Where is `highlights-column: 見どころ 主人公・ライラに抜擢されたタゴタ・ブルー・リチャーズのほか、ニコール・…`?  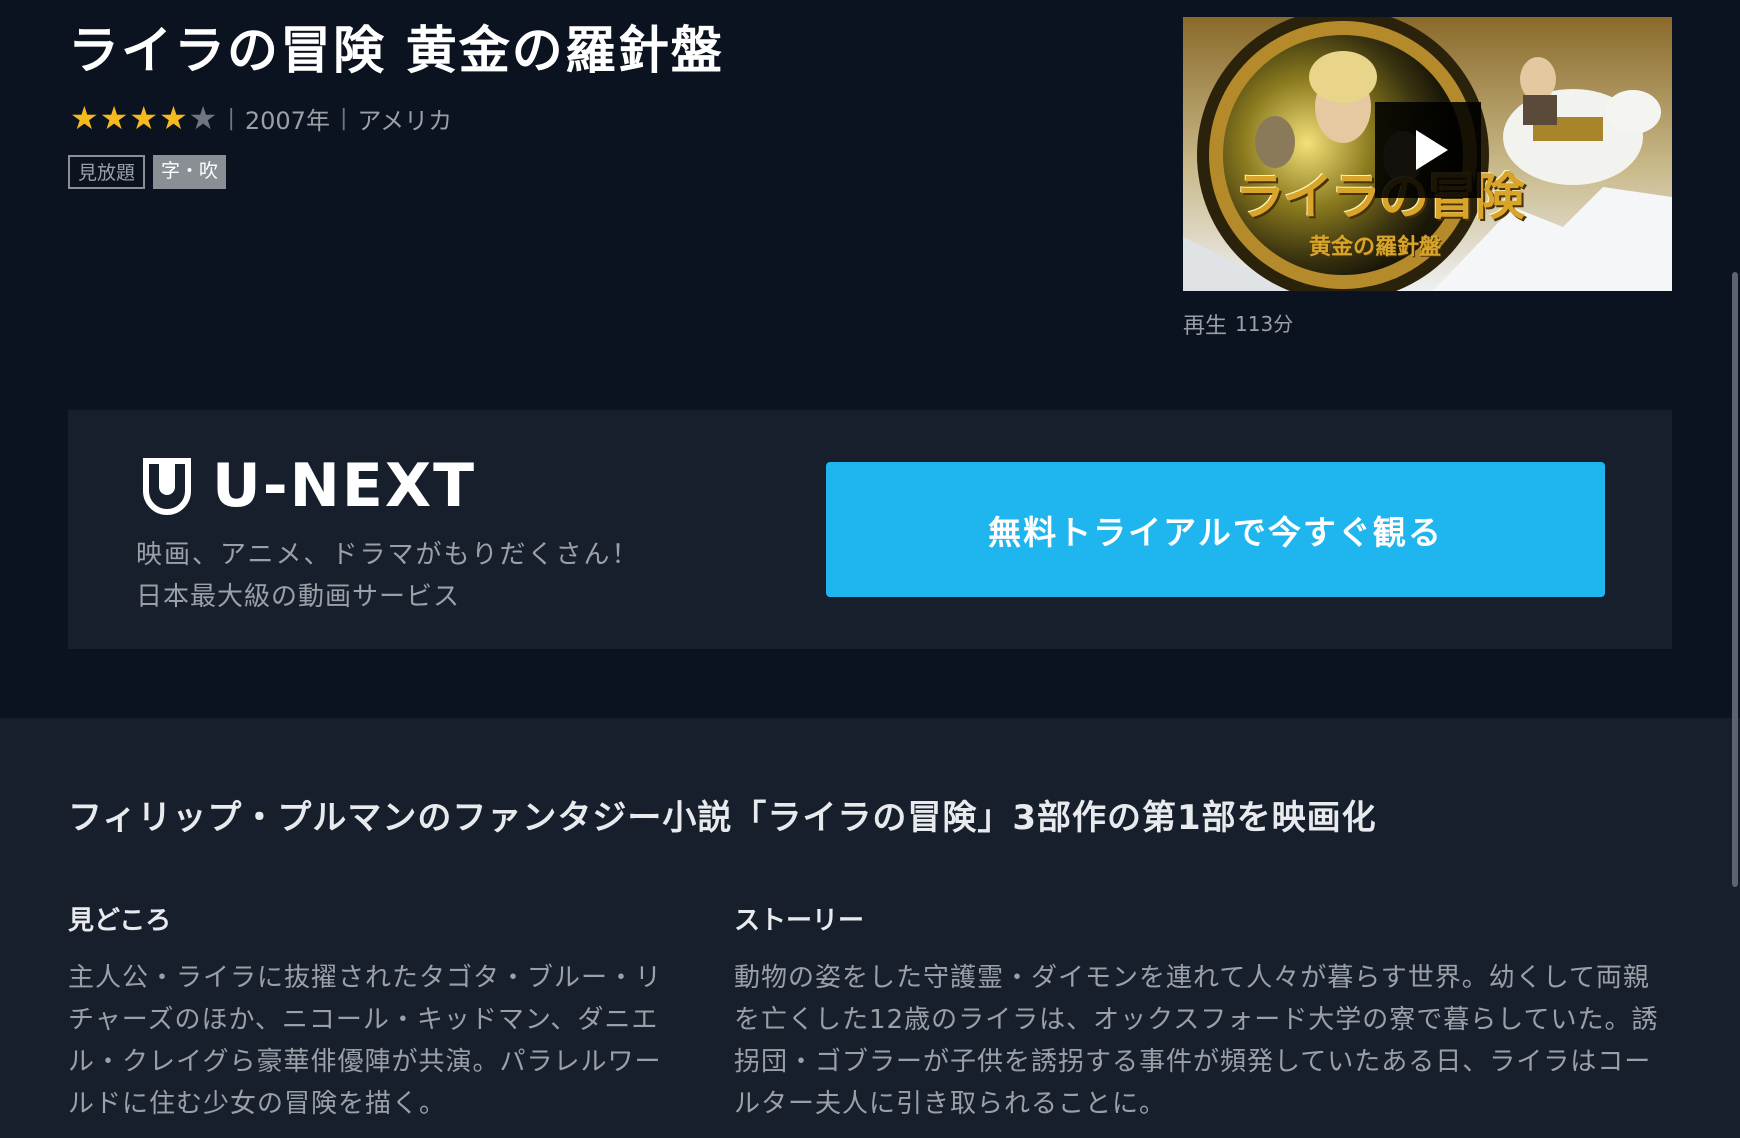 highlights-column: 見どころ 主人公・ライラに抜擢されたタゴタ・ブルー・リチャーズのほか、ニコール・… is located at coordinates (378, 1012).